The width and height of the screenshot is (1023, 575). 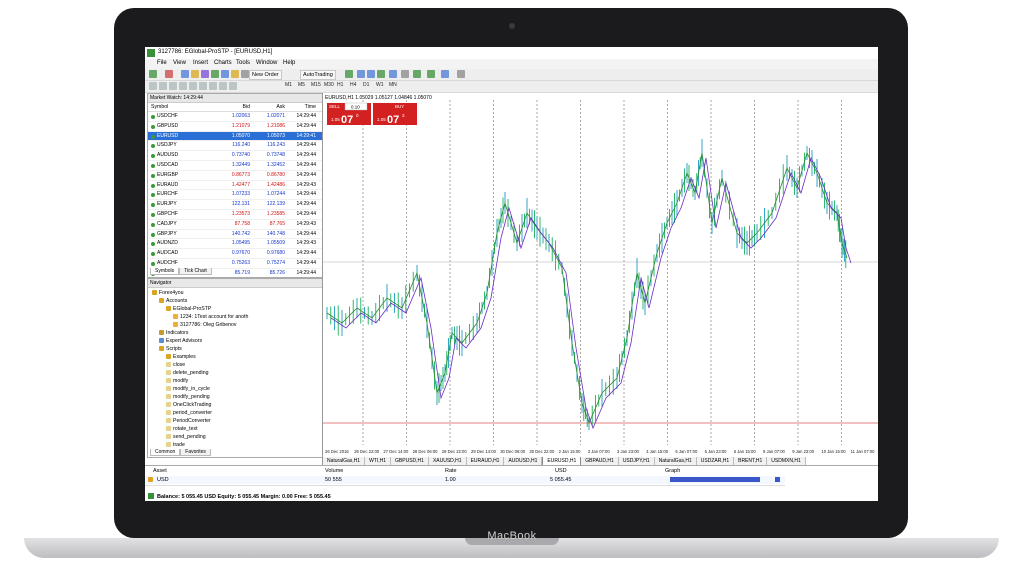 I want to click on nav-item: trade, so click(x=175, y=445).